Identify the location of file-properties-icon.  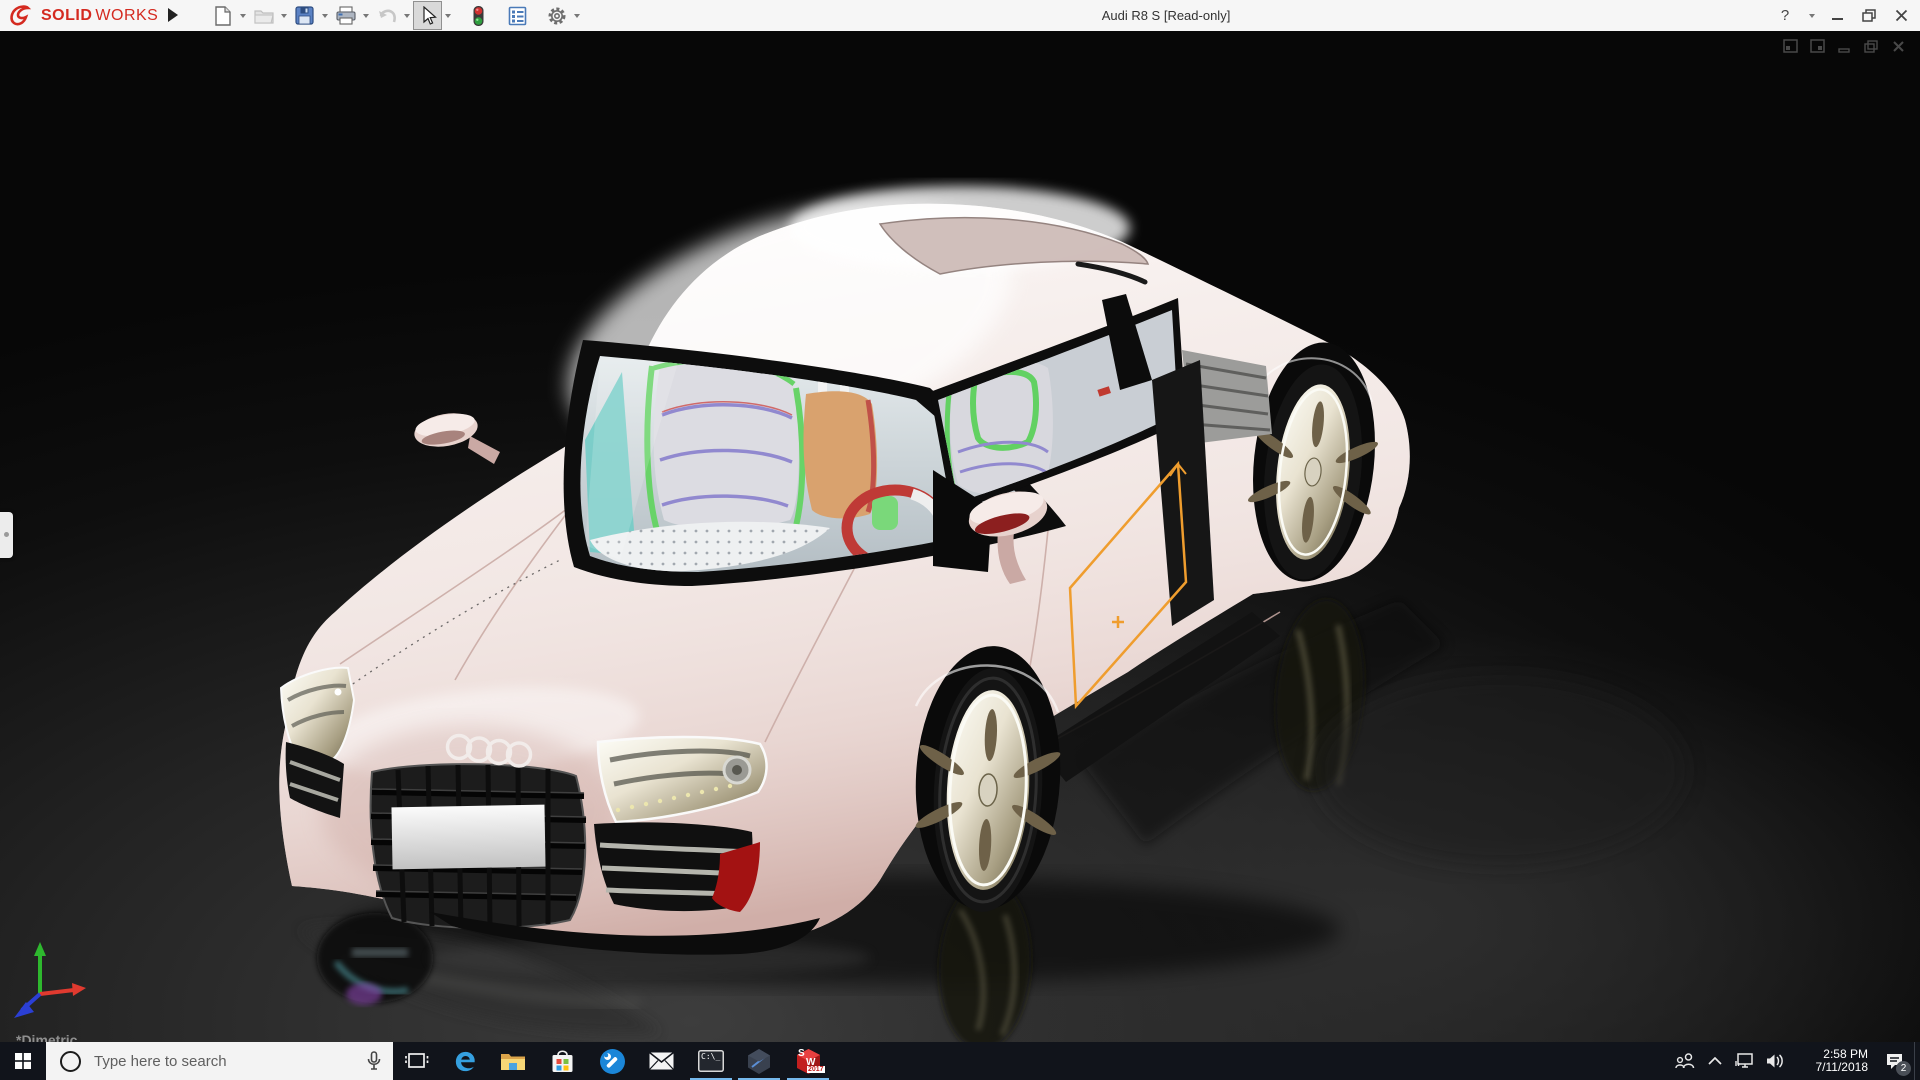
(517, 15).